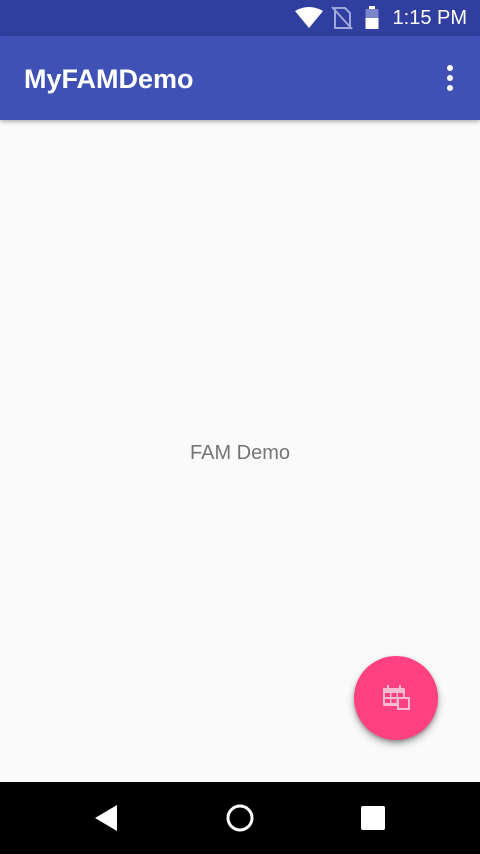  Describe the element at coordinates (240, 18) in the screenshot. I see `status-bar: 1:15 PM` at that location.